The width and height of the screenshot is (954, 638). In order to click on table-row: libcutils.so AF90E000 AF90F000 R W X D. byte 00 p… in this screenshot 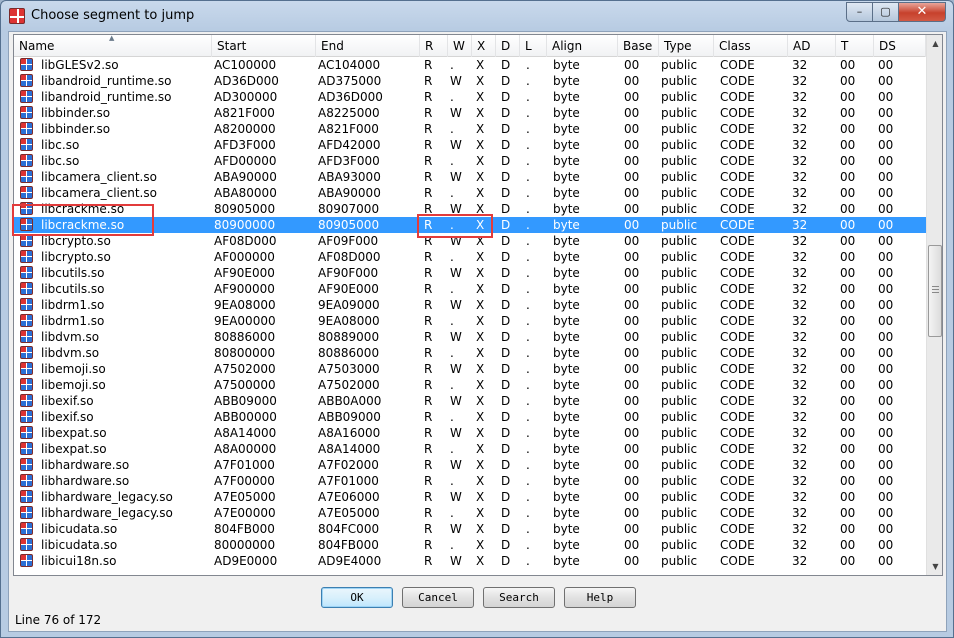, I will do `click(470, 273)`.